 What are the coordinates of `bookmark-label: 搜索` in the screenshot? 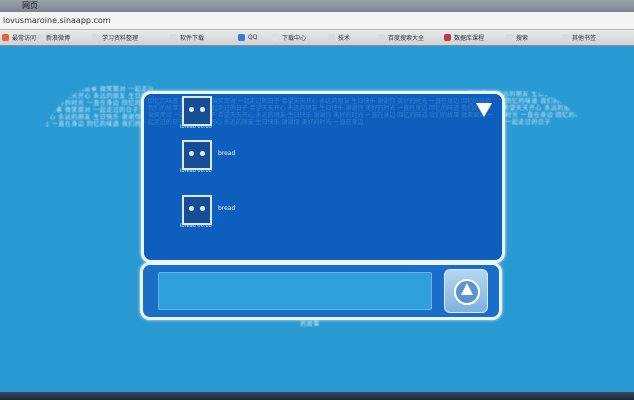 It's located at (522, 38).